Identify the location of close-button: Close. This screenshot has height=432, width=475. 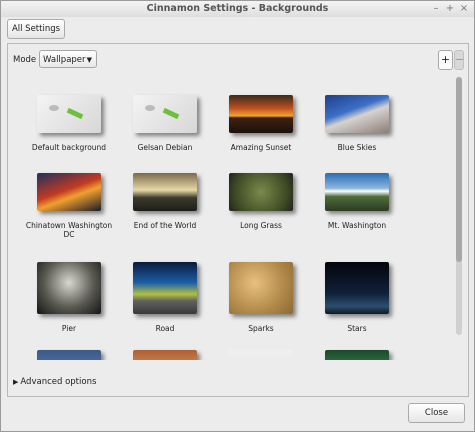
(436, 413).